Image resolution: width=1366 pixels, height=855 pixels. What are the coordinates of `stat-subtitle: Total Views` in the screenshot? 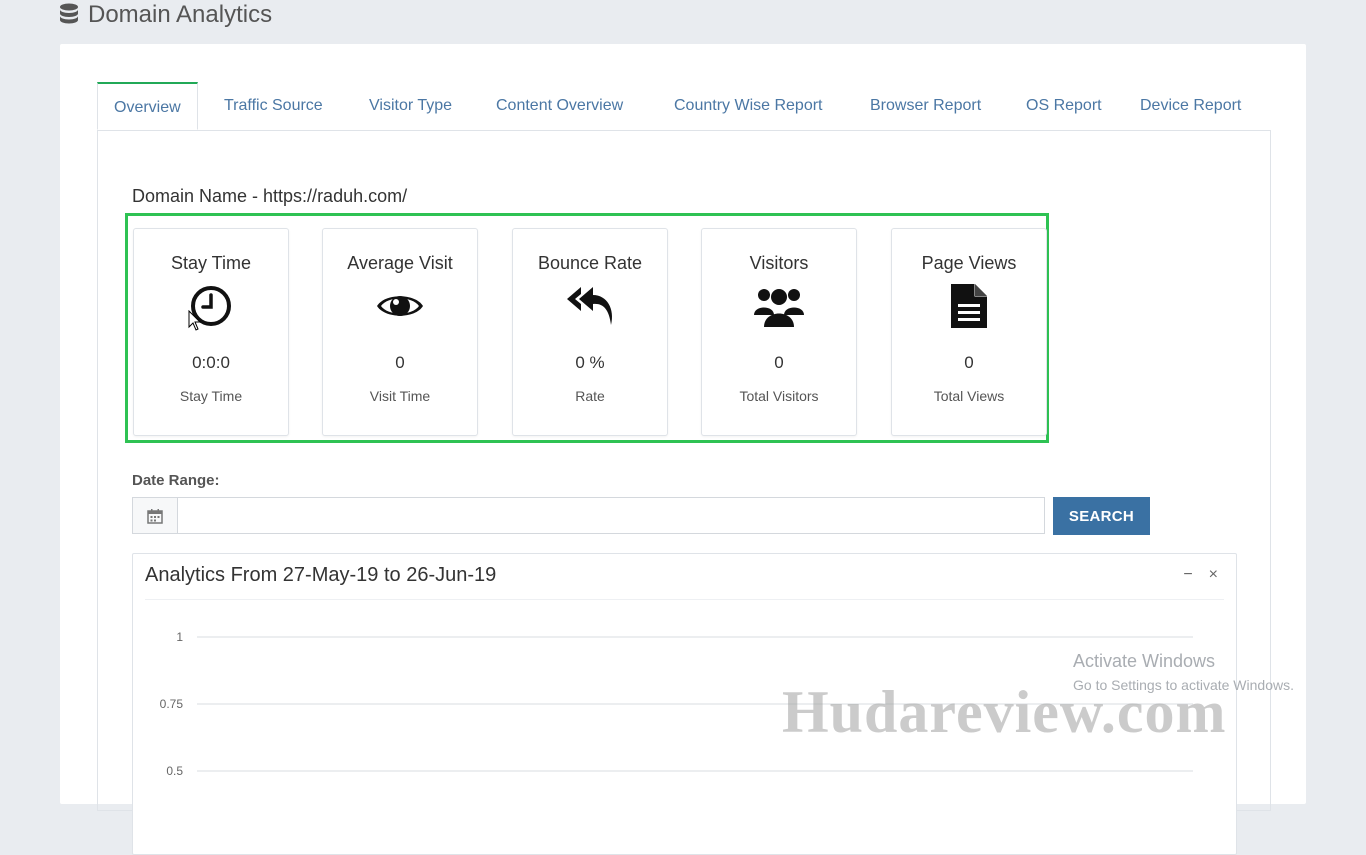 It's located at (969, 396).